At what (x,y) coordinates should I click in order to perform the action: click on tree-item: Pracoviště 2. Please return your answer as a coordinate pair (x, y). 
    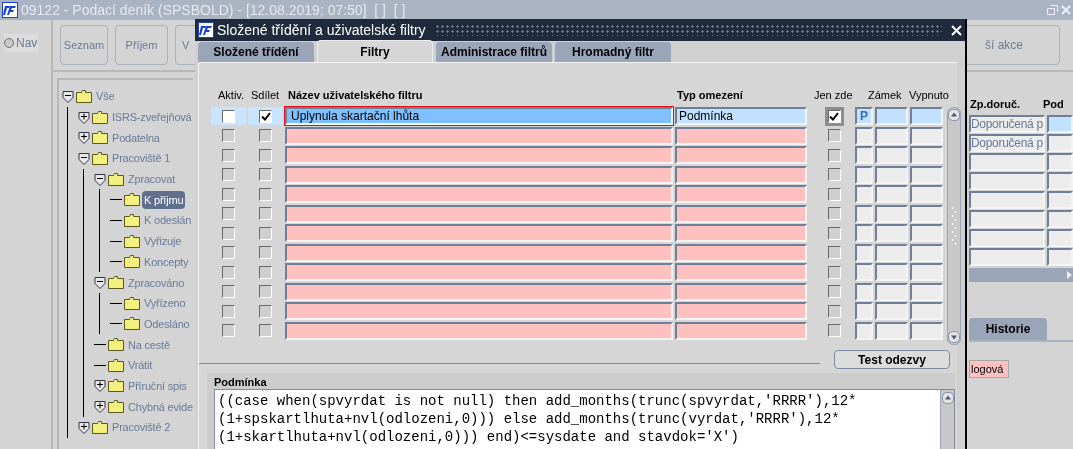
    Looking at the image, I should click on (141, 427).